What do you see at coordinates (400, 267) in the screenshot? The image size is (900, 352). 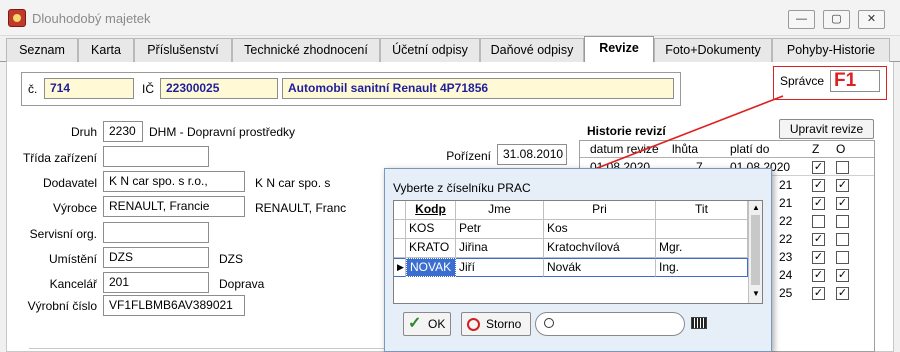 I see `row-pointer-icon: ▶` at bounding box center [400, 267].